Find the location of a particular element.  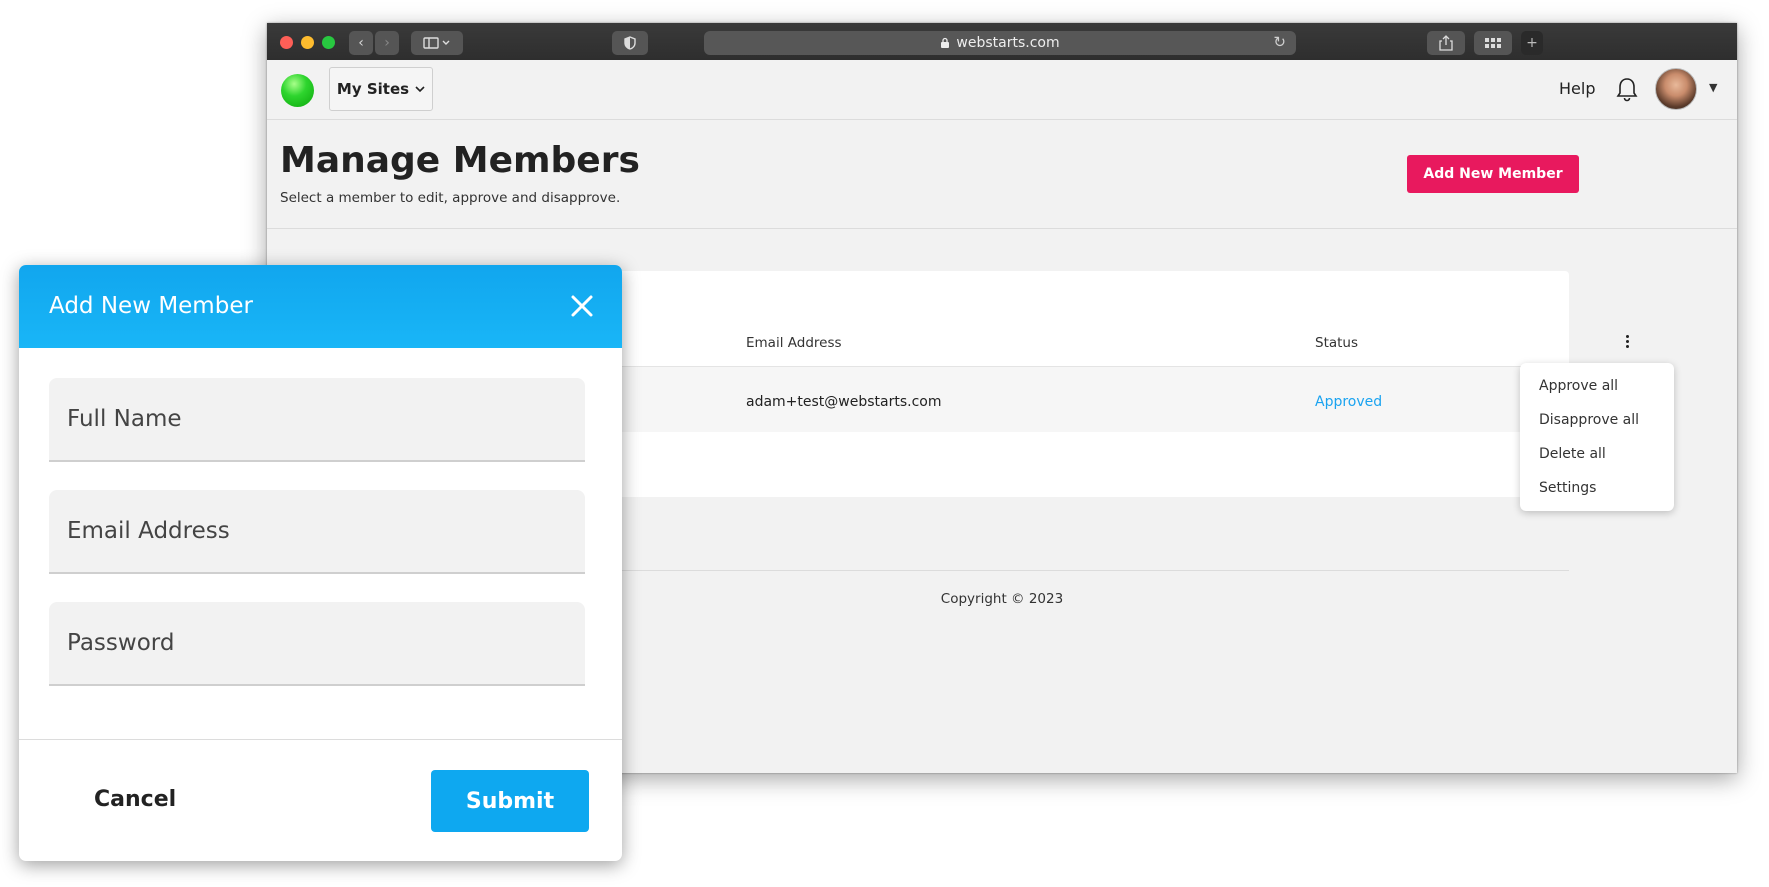

table-row is located at coordinates (1053, 399).